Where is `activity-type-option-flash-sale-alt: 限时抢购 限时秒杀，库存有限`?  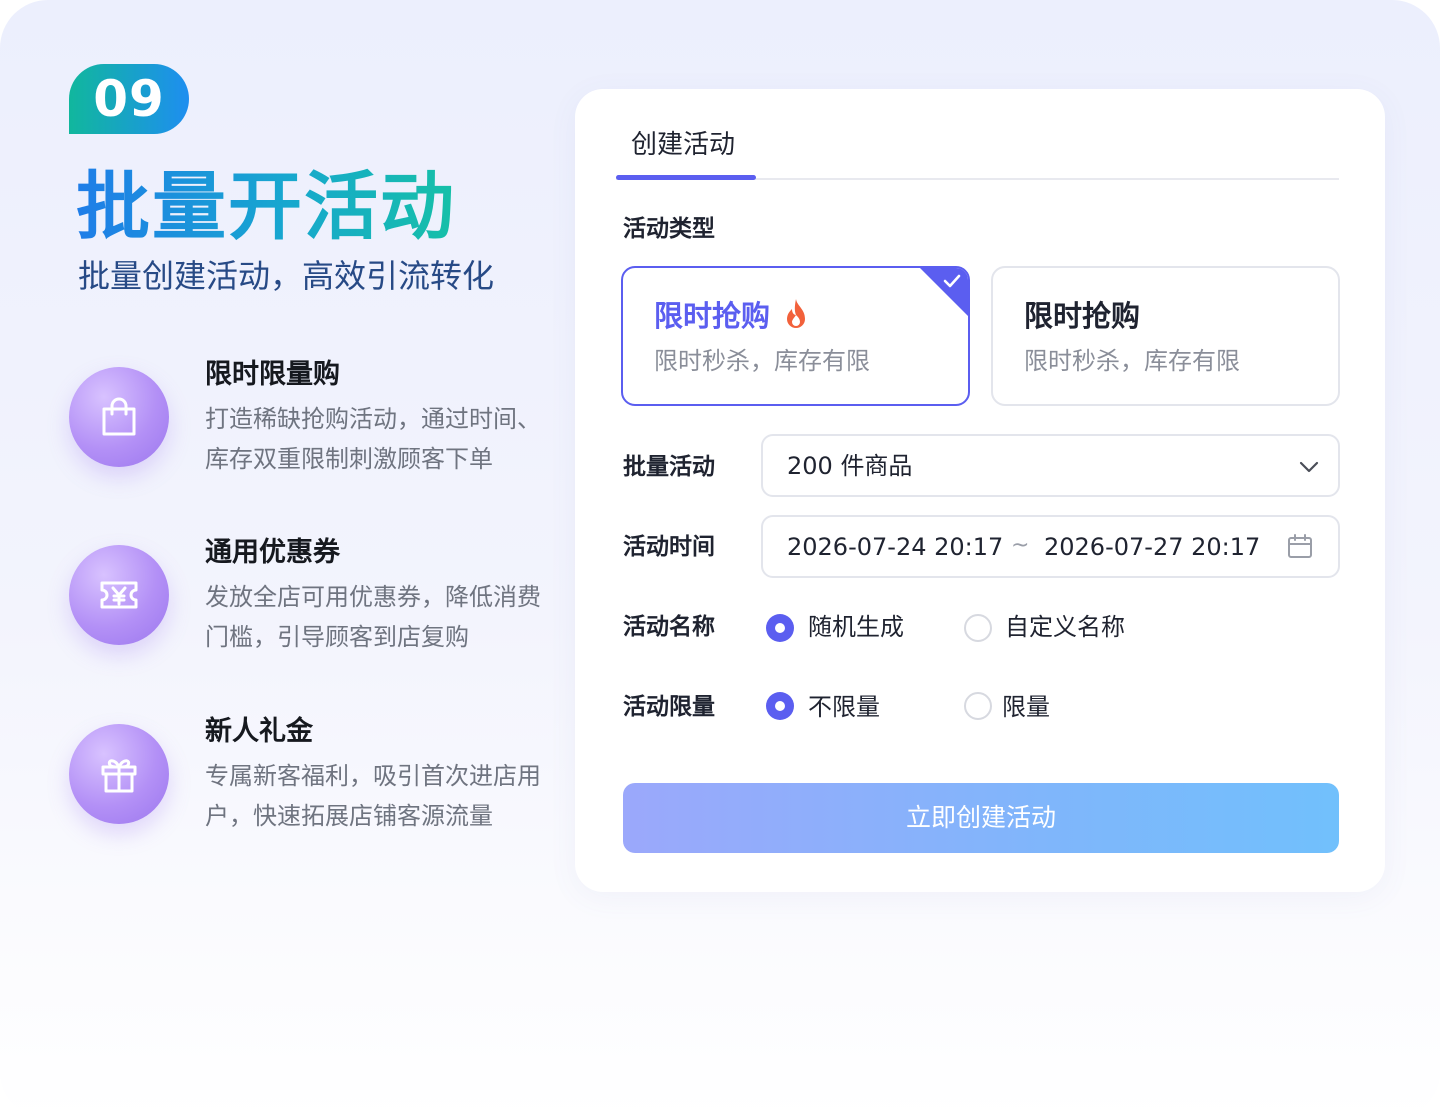
activity-type-option-flash-sale-alt: 限时抢购 限时秒杀，库存有限 is located at coordinates (1165, 336).